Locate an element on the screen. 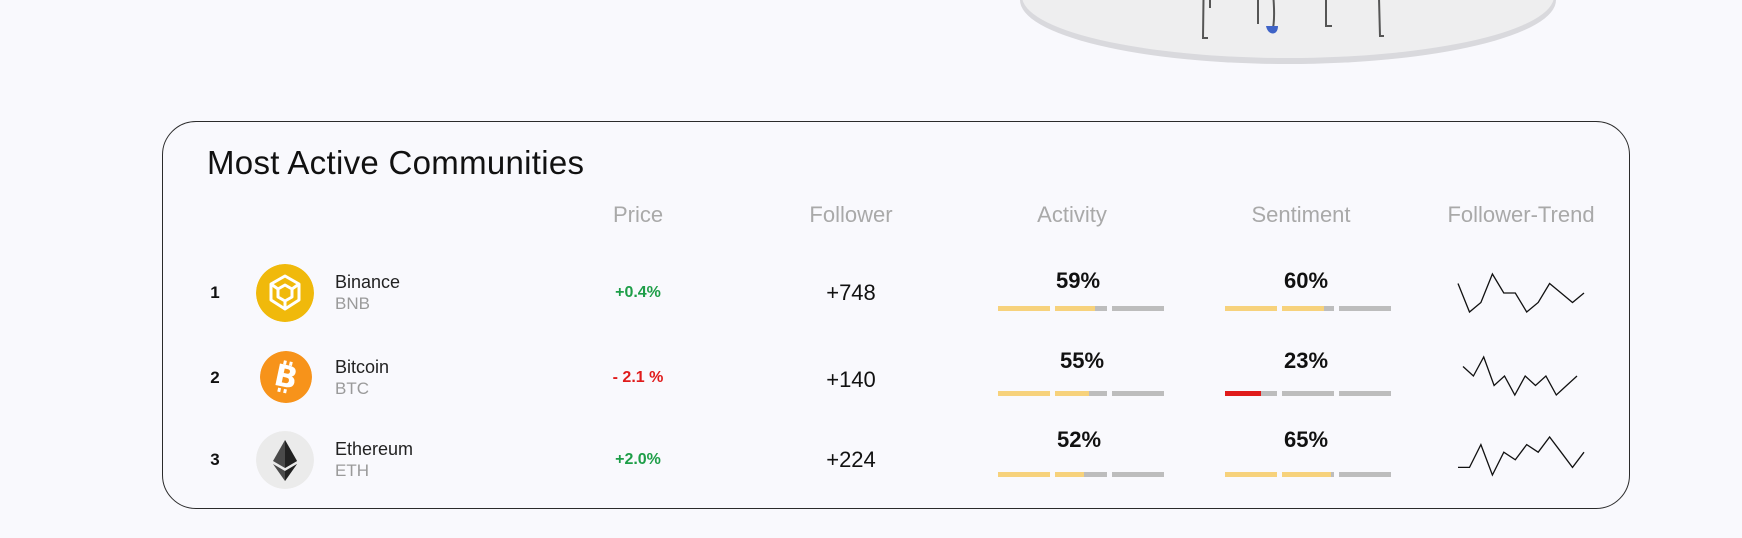 This screenshot has width=1742, height=538. price-change: - 2.1 % is located at coordinates (638, 377).